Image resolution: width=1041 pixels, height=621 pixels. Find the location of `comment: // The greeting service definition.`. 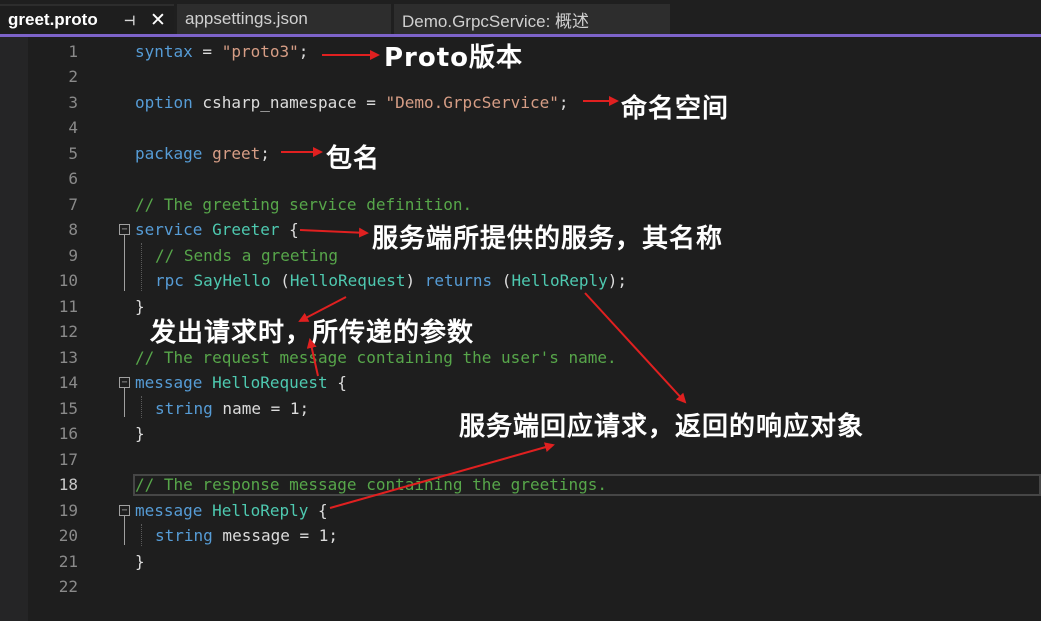

comment: // The greeting service definition. is located at coordinates (304, 204).